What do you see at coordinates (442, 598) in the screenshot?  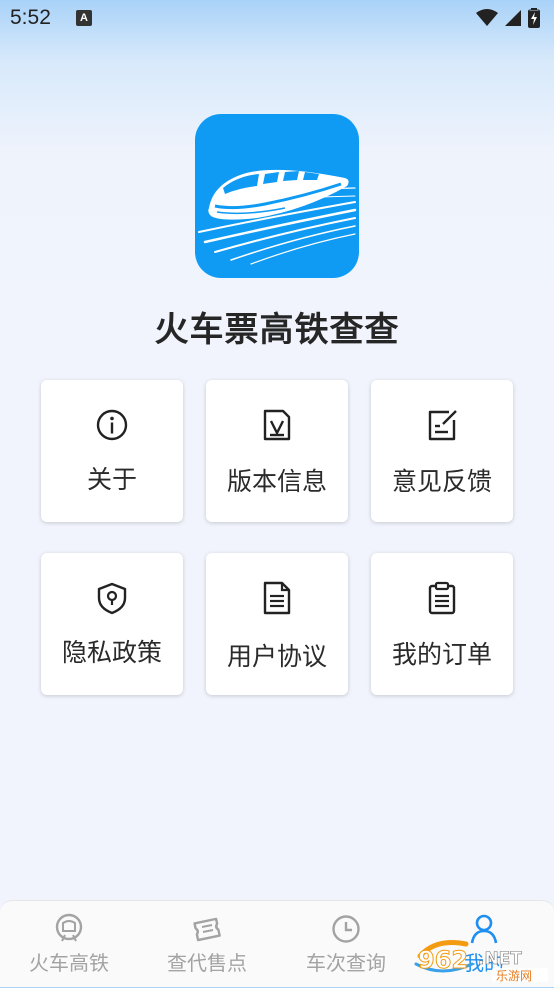 I see `orders-clipboard-icon` at bounding box center [442, 598].